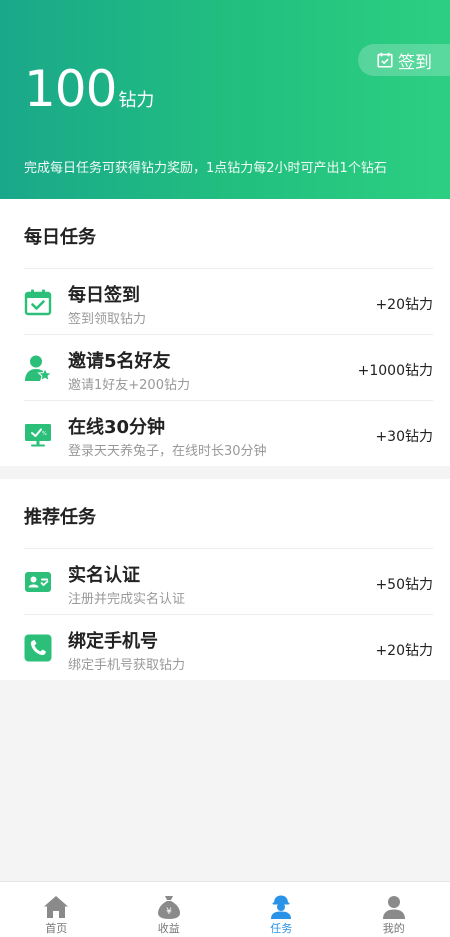 This screenshot has width=450, height=937. I want to click on monitor-icon: %, so click(38, 435).